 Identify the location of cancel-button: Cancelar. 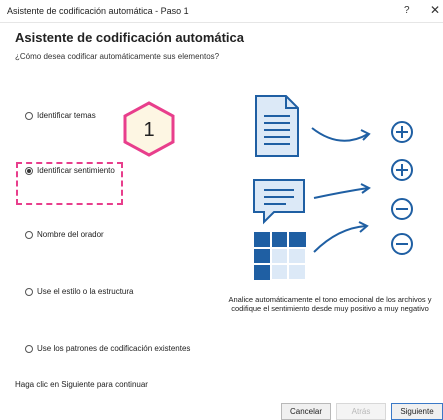
(306, 411).